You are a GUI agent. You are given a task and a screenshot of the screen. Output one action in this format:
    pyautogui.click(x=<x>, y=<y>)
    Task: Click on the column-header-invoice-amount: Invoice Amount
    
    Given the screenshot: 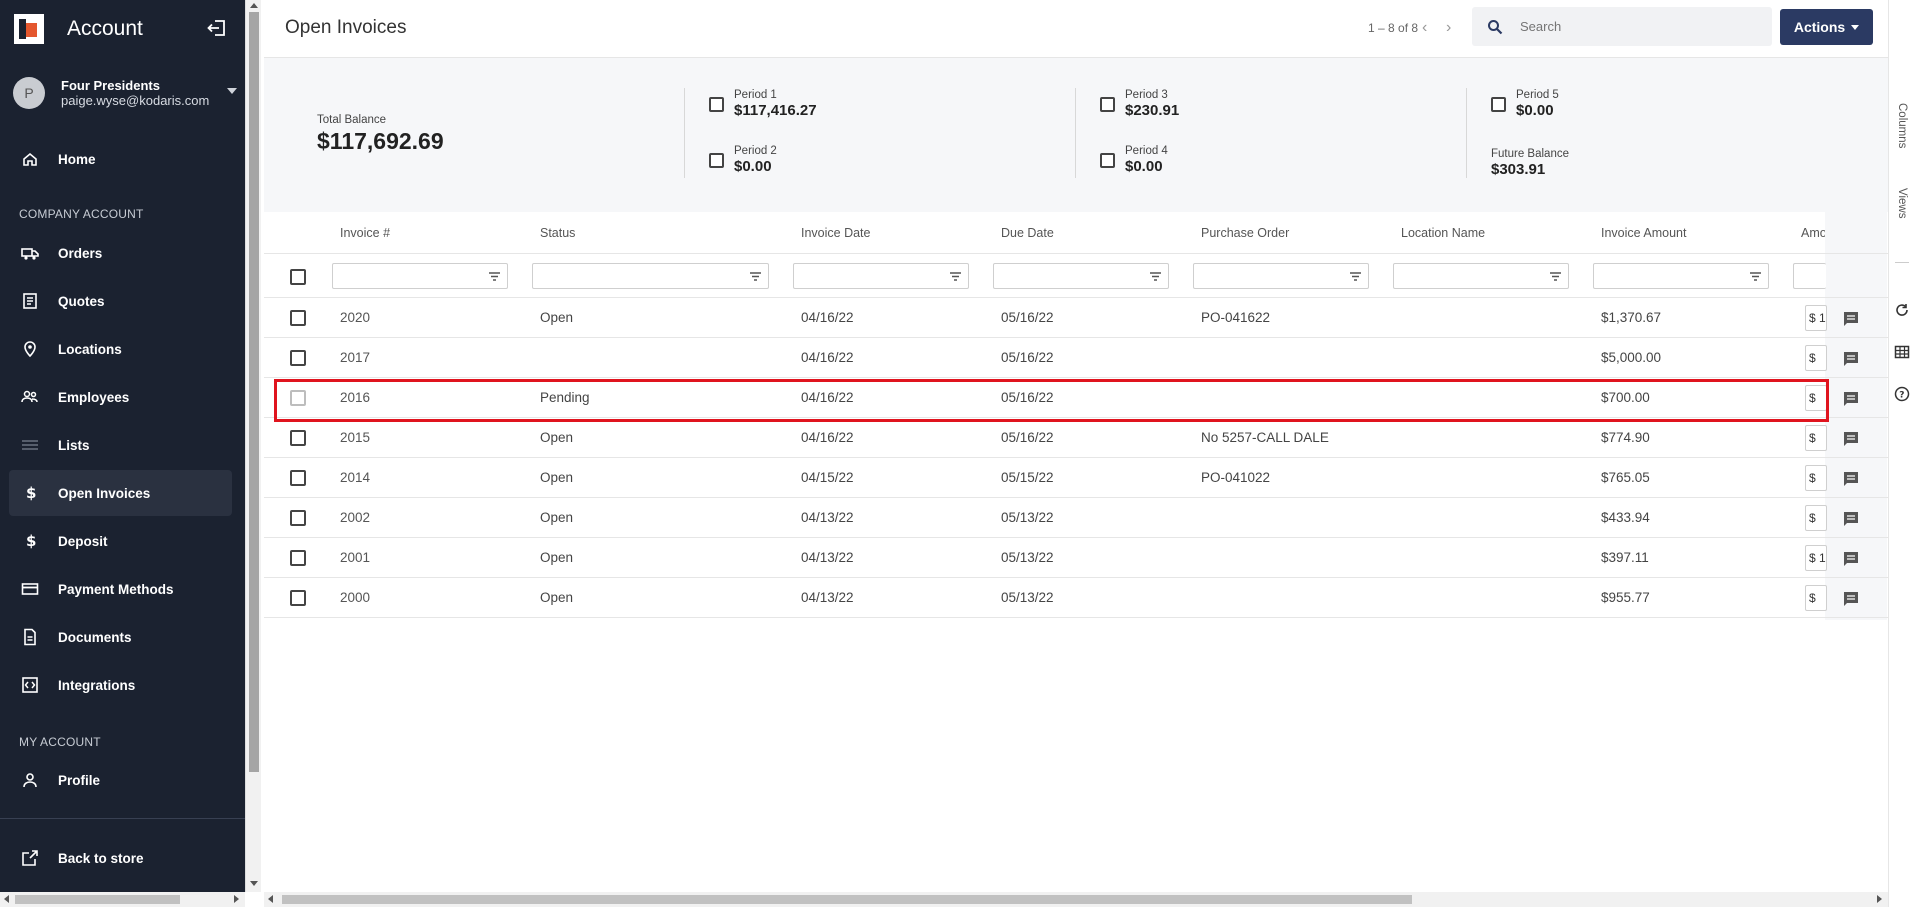 What is the action you would take?
    pyautogui.click(x=1643, y=233)
    